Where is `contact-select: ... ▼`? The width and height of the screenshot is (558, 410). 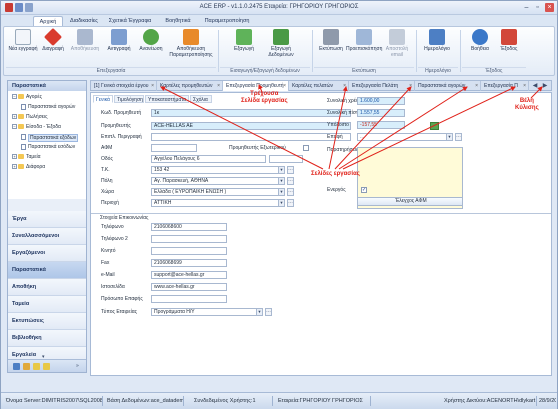 contact-select: ... ▼ is located at coordinates (405, 137).